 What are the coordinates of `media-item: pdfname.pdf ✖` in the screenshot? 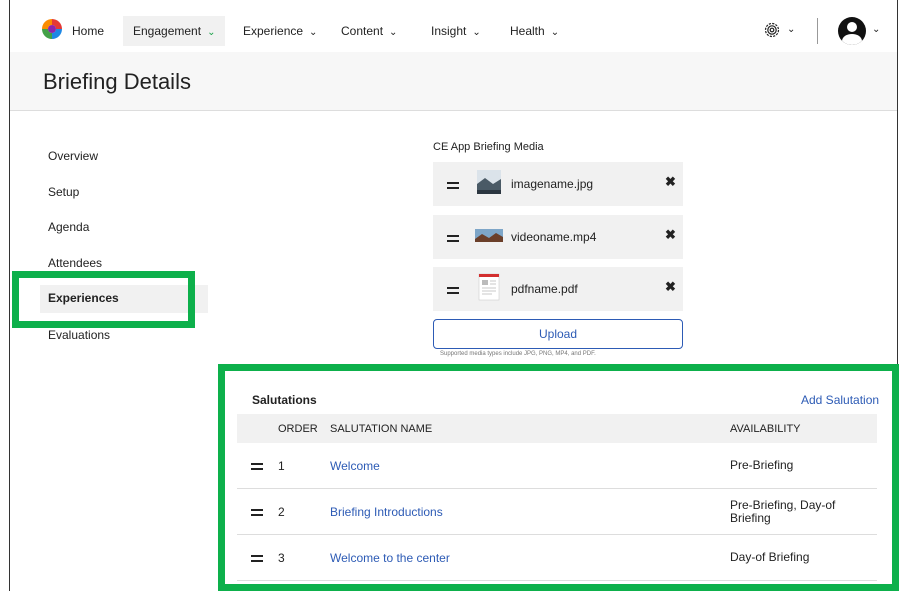 It's located at (558, 289).